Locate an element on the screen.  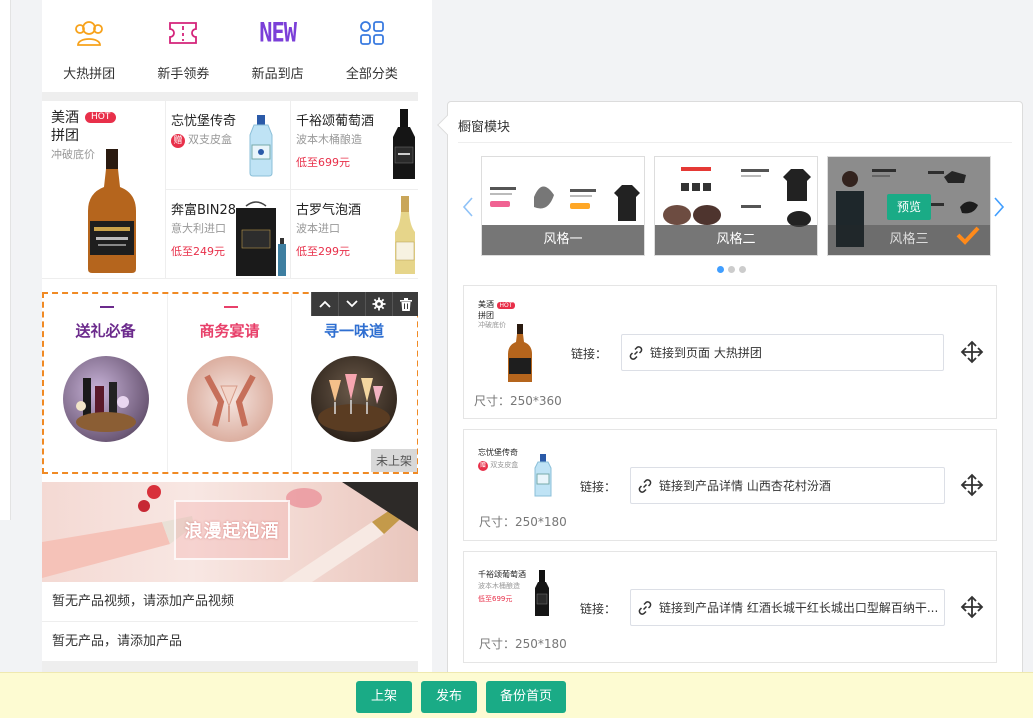
selected-check-icon is located at coordinates (968, 237).